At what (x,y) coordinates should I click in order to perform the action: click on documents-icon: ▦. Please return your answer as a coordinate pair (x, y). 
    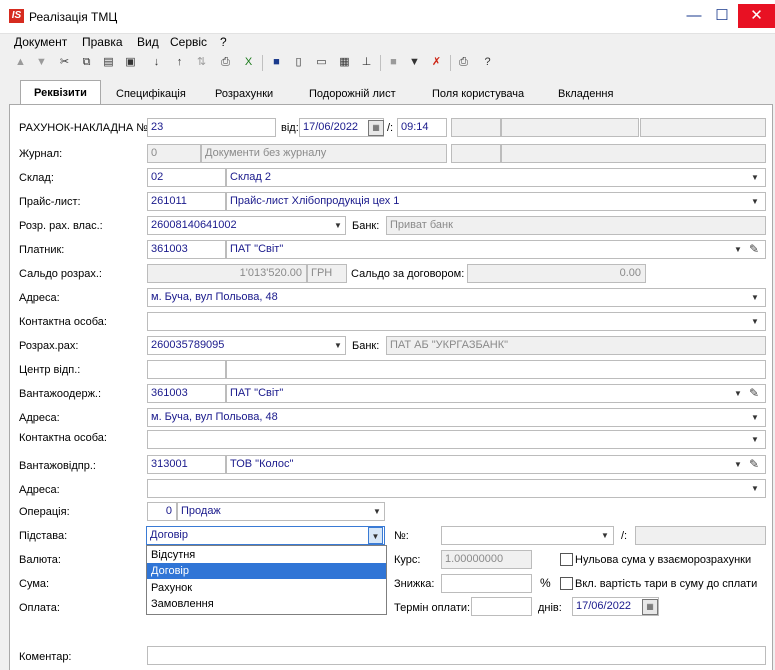
    Looking at the image, I should click on (344, 62).